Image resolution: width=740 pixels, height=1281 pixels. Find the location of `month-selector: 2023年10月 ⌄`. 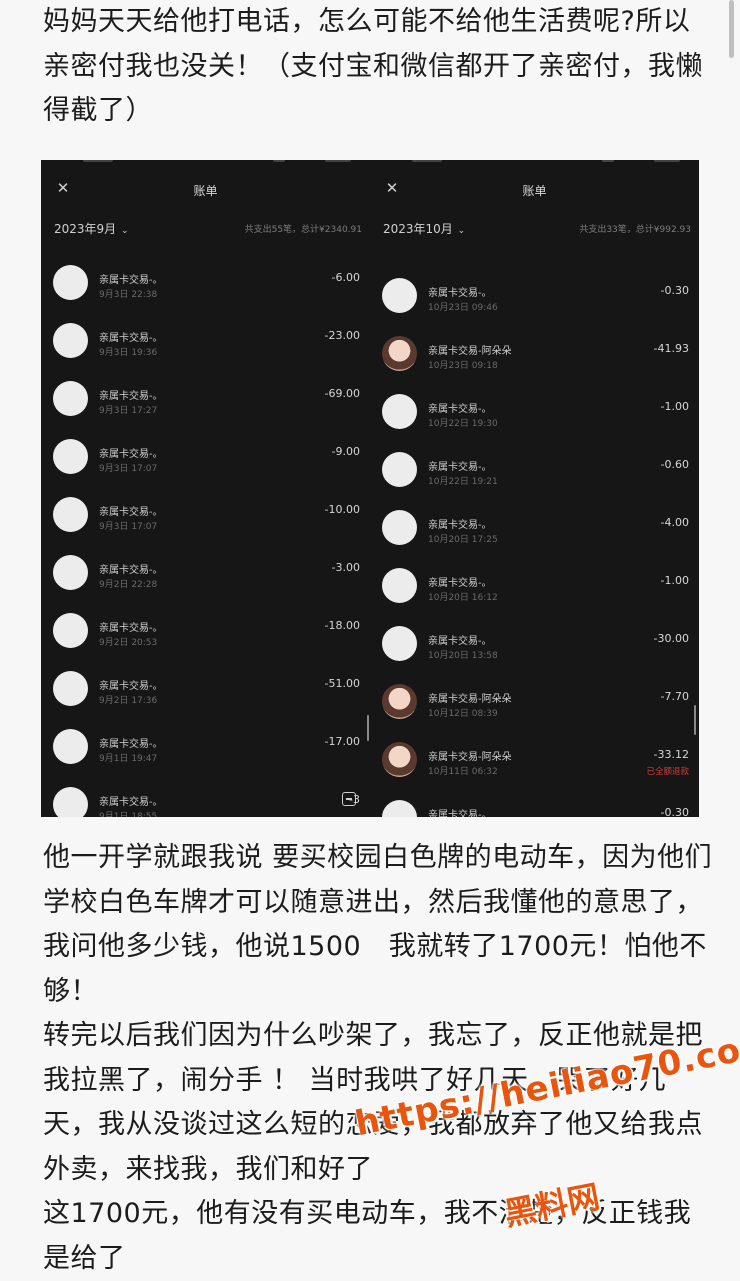

month-selector: 2023年10月 ⌄ is located at coordinates (424, 228).